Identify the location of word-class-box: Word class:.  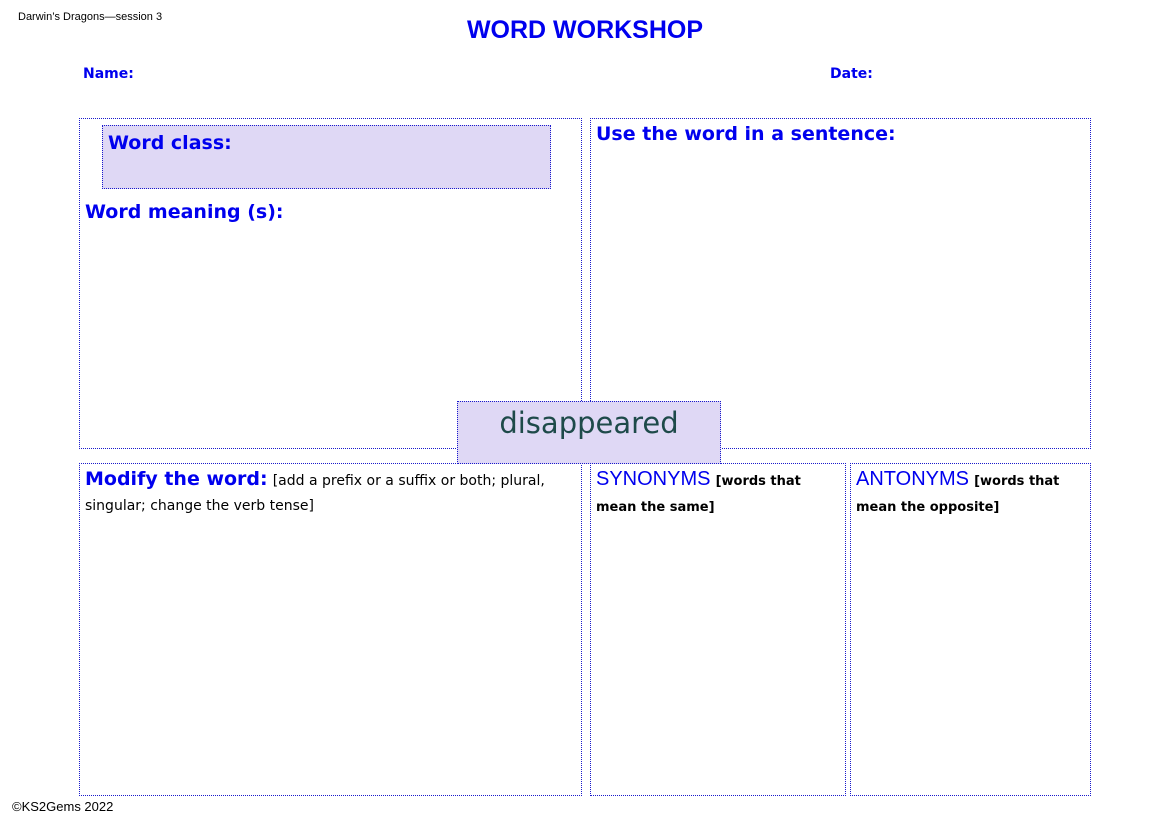
(326, 157).